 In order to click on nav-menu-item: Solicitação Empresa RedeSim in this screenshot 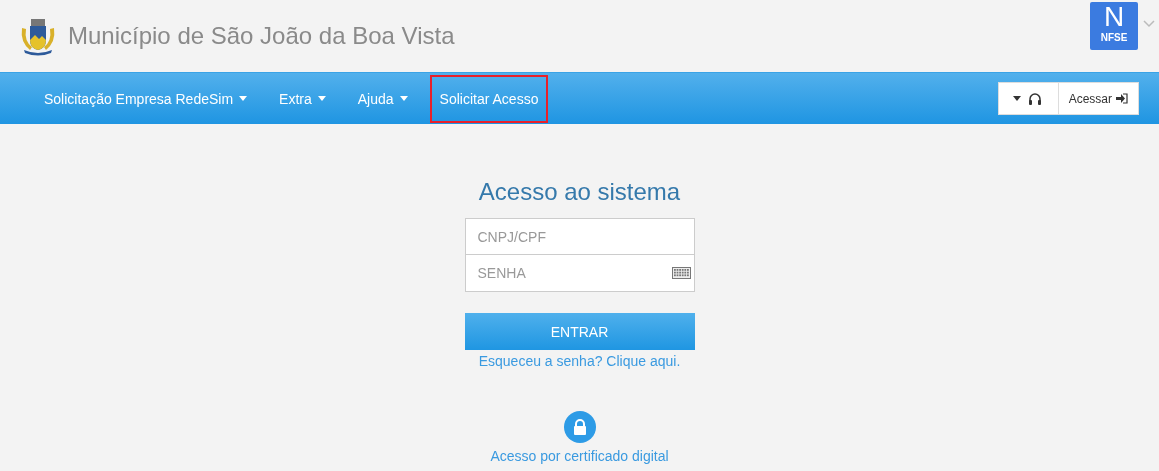, I will do `click(146, 98)`.